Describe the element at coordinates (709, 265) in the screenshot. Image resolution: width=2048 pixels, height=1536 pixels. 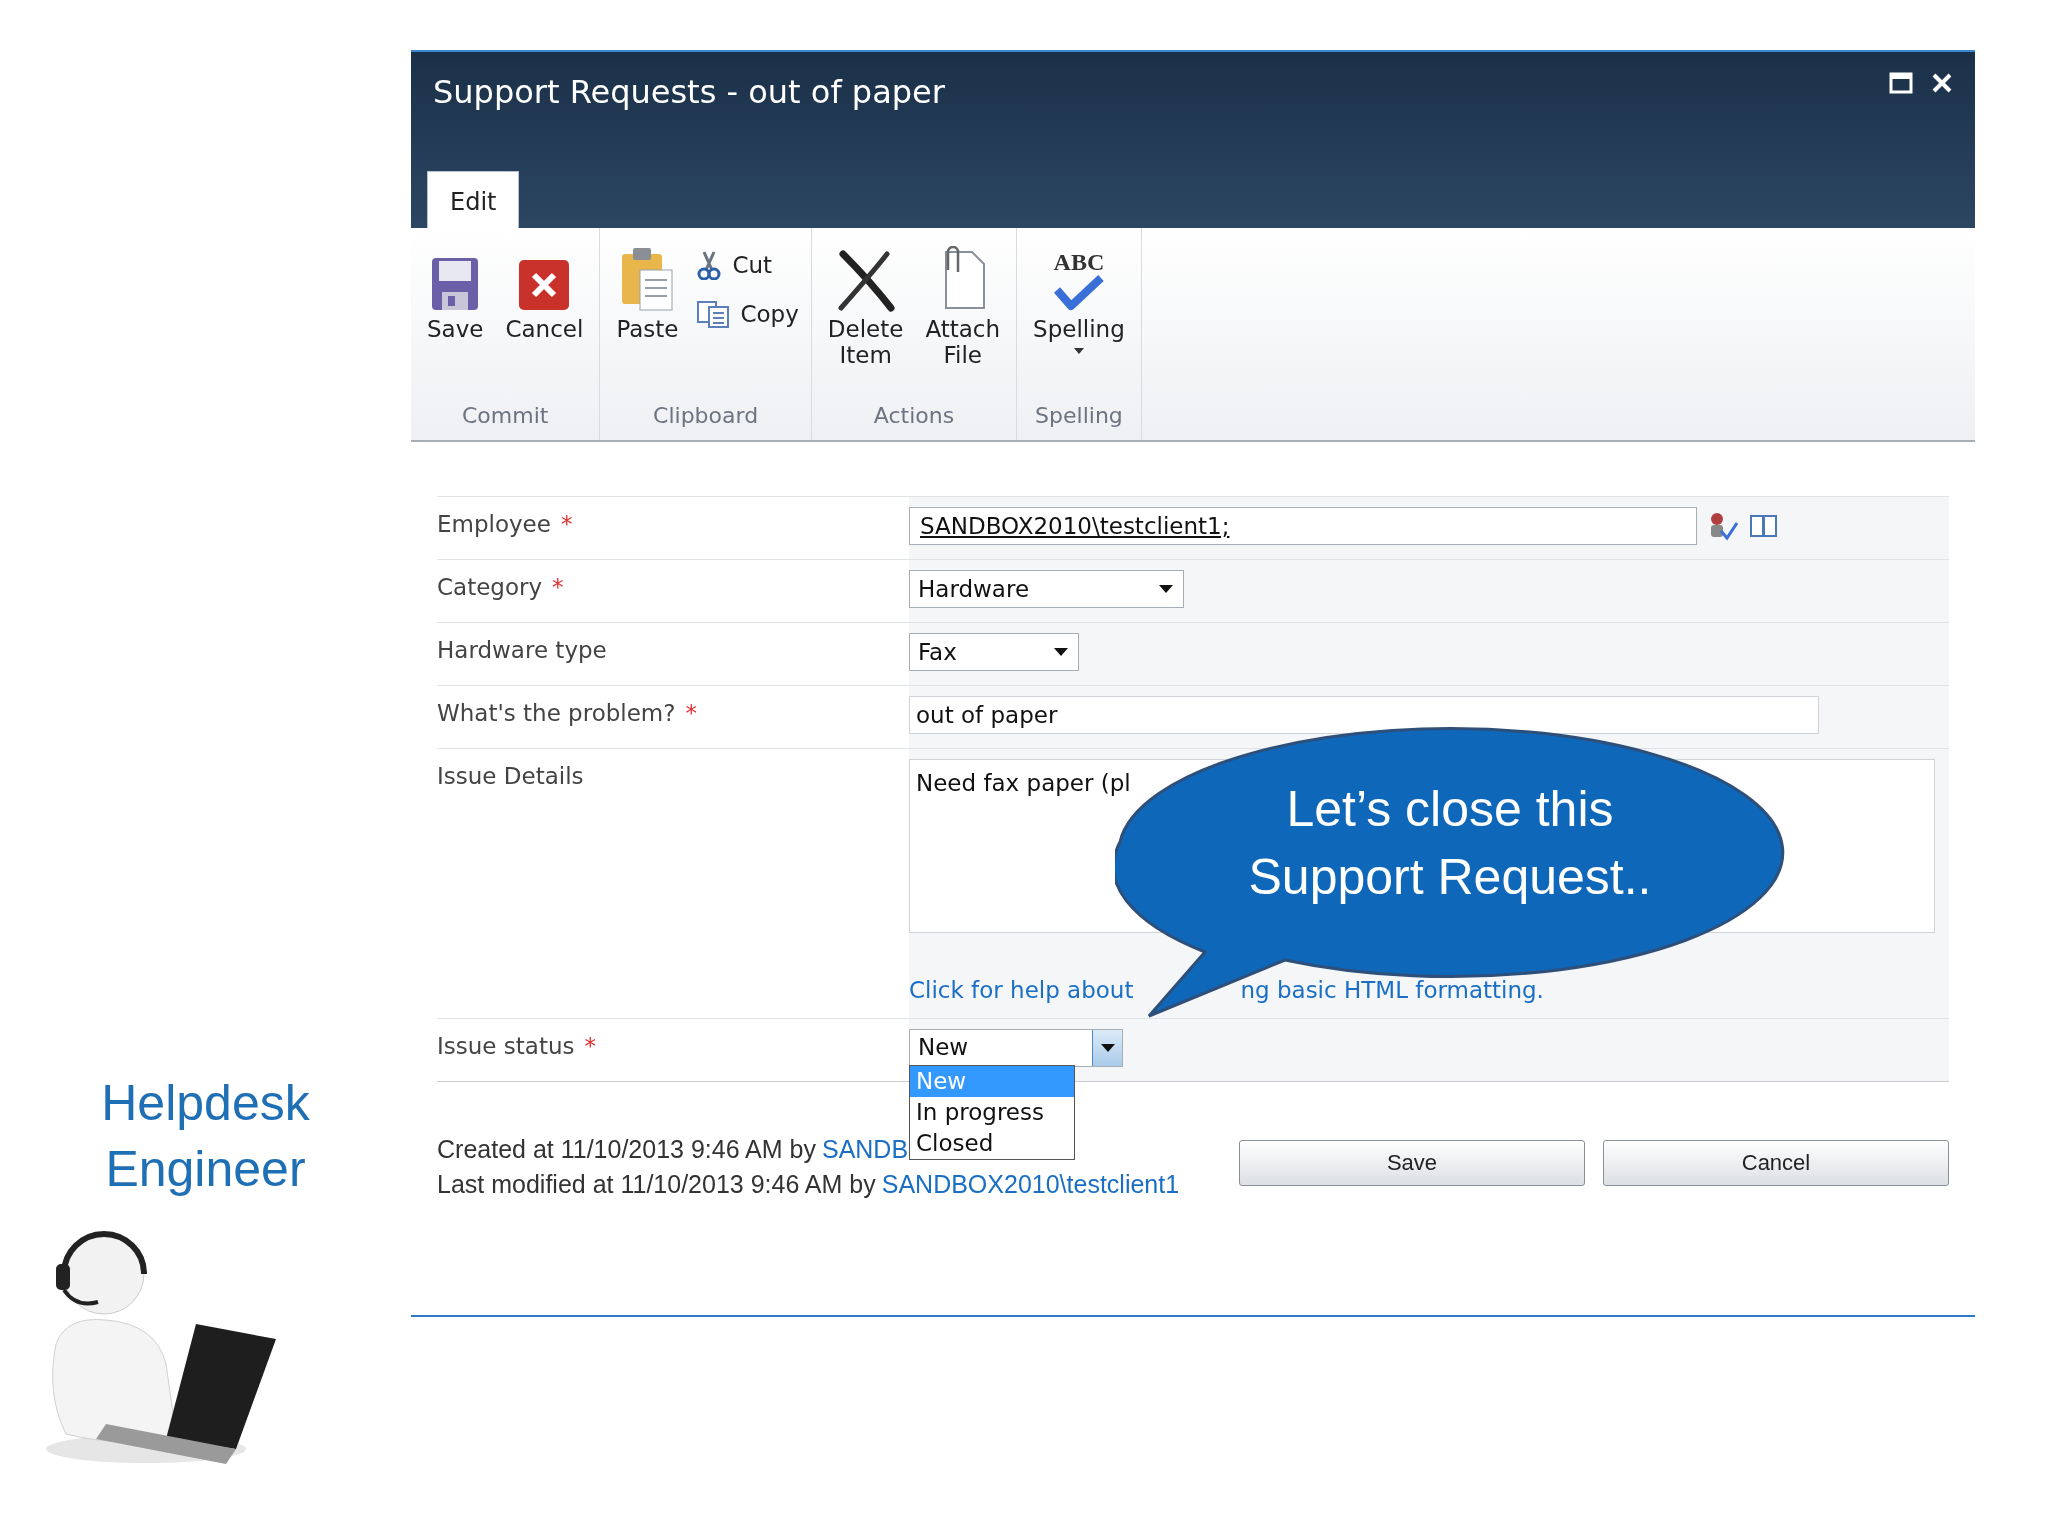
I see `scissors-icon` at that location.